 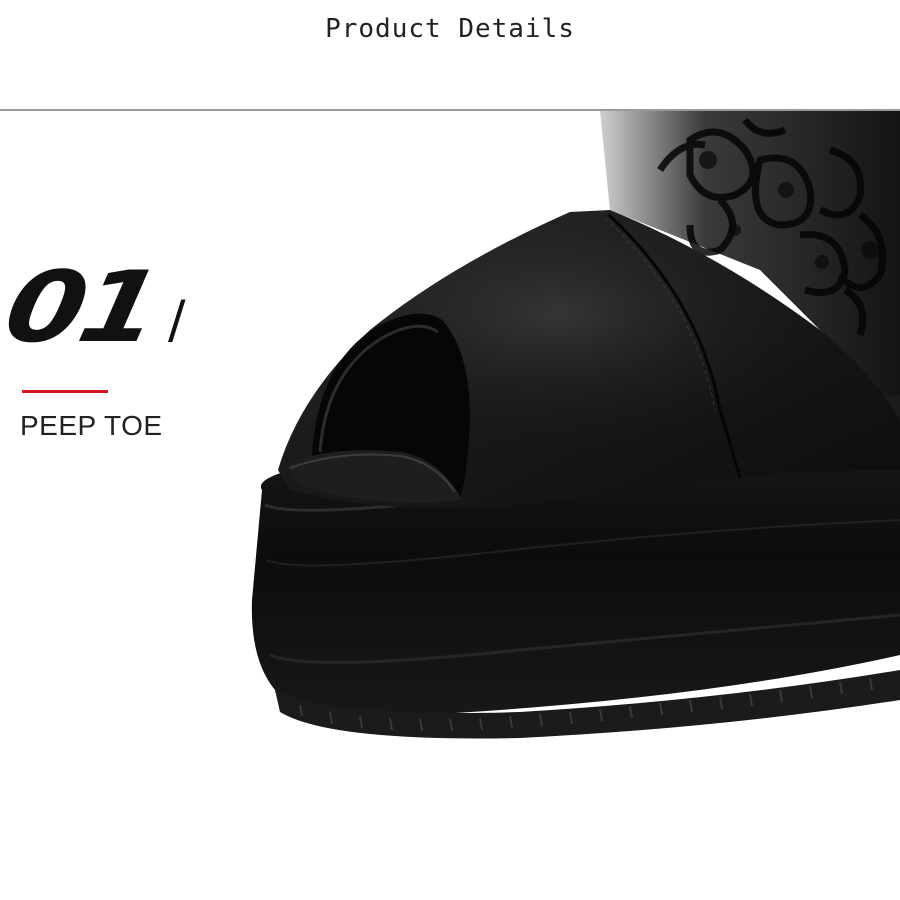 What do you see at coordinates (450, 29) in the screenshot?
I see `page-title: Product Details` at bounding box center [450, 29].